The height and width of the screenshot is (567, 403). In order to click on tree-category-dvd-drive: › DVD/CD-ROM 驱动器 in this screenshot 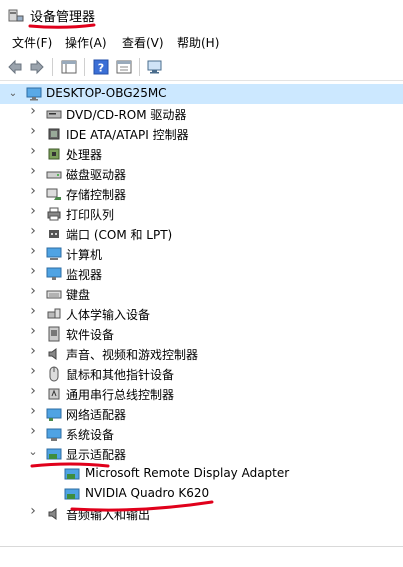, I will do `click(201, 114)`.